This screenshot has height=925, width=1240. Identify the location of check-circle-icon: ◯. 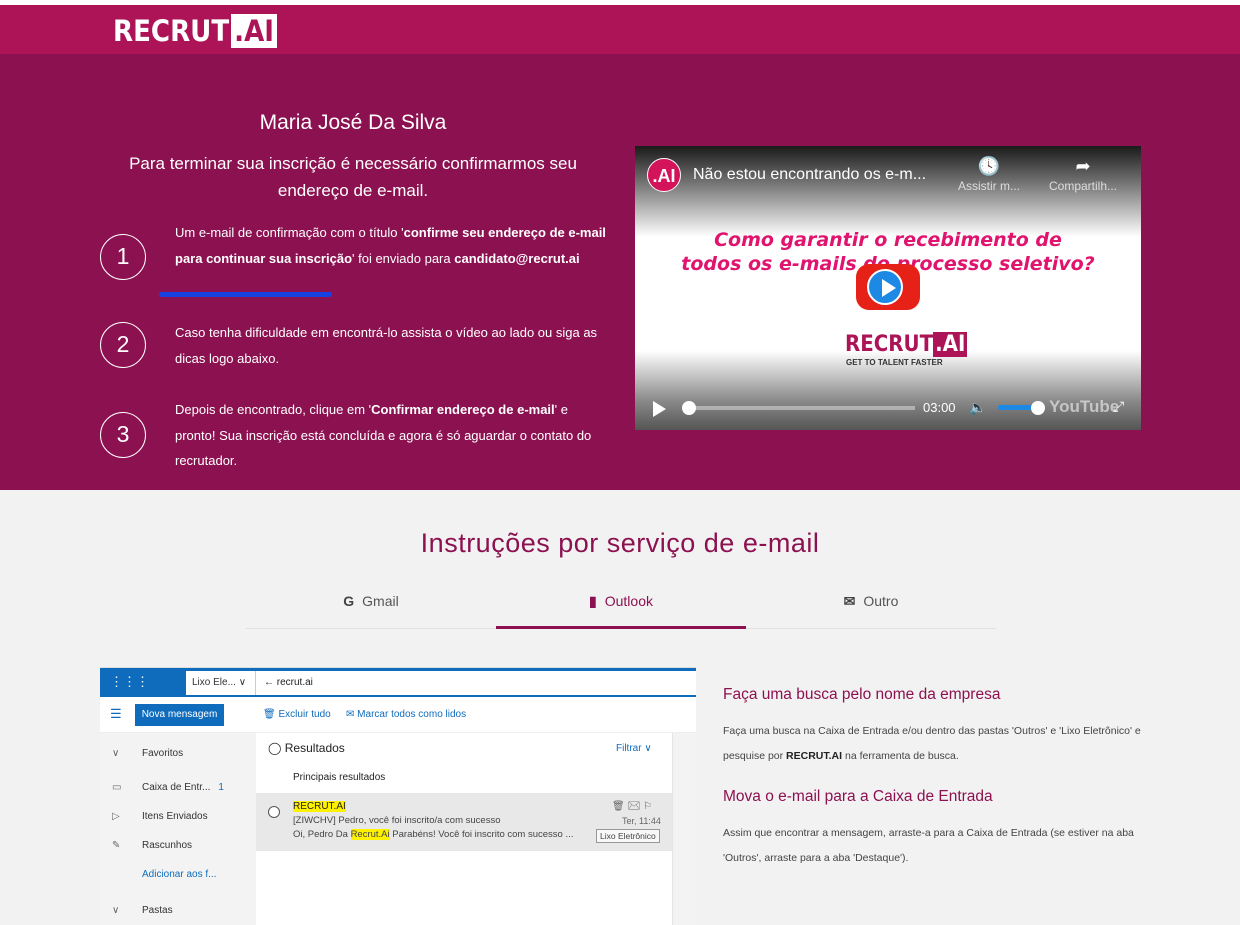
(276, 748).